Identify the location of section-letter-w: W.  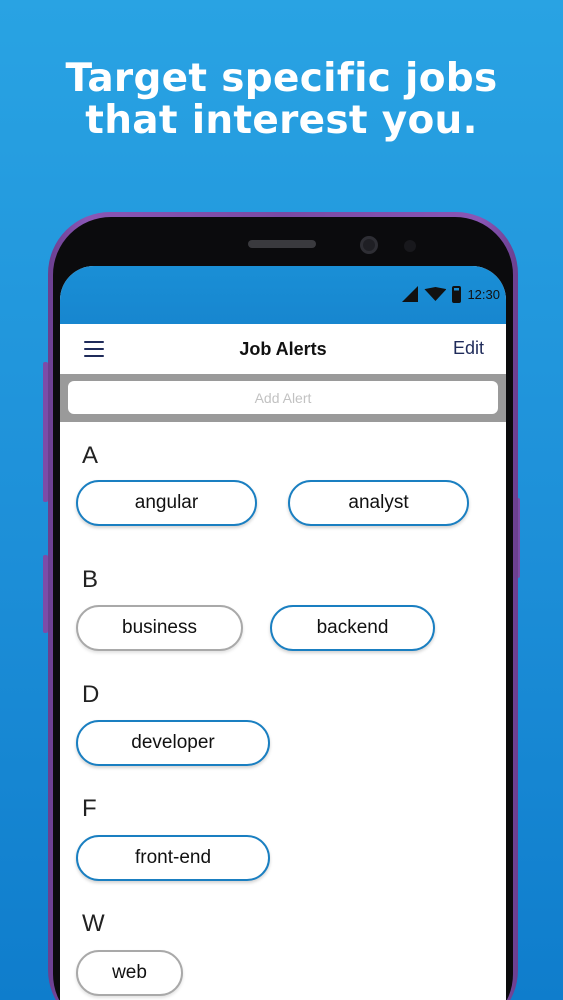
(93, 923).